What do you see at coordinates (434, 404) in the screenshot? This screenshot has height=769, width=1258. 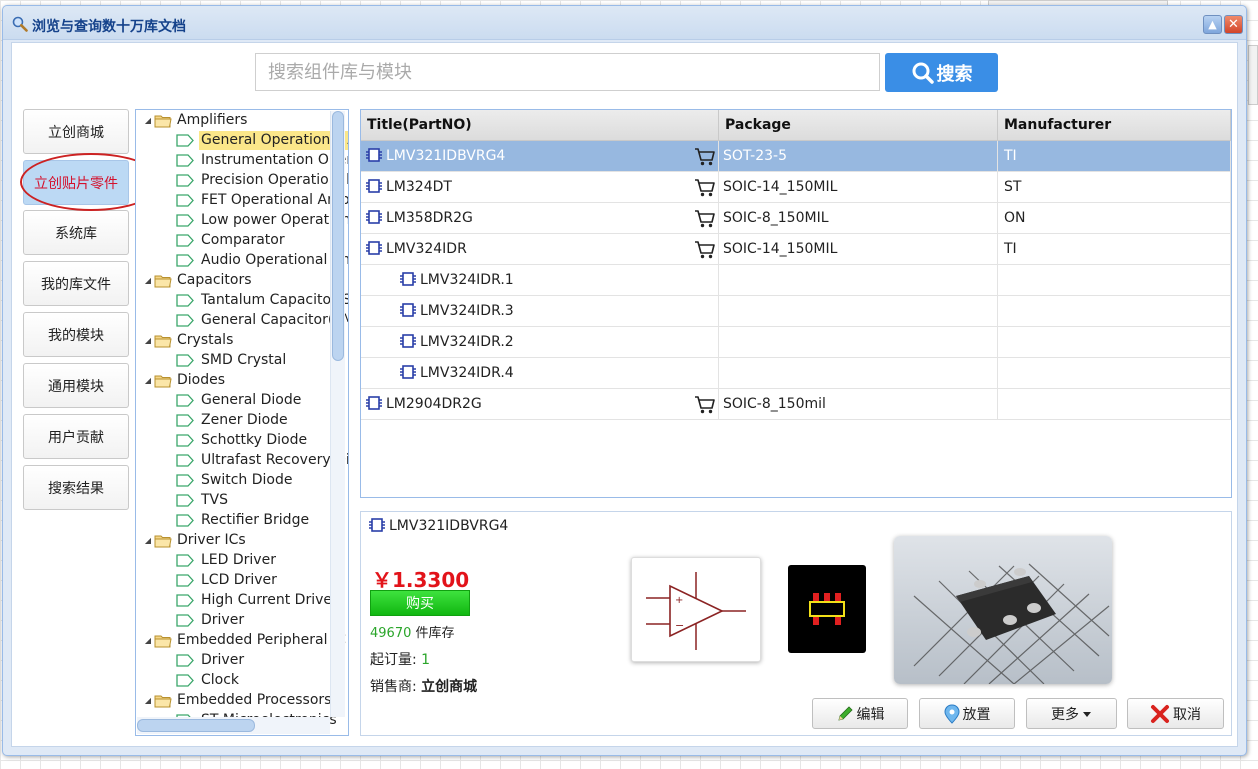 I see `part-number: LM2904DR2G` at bounding box center [434, 404].